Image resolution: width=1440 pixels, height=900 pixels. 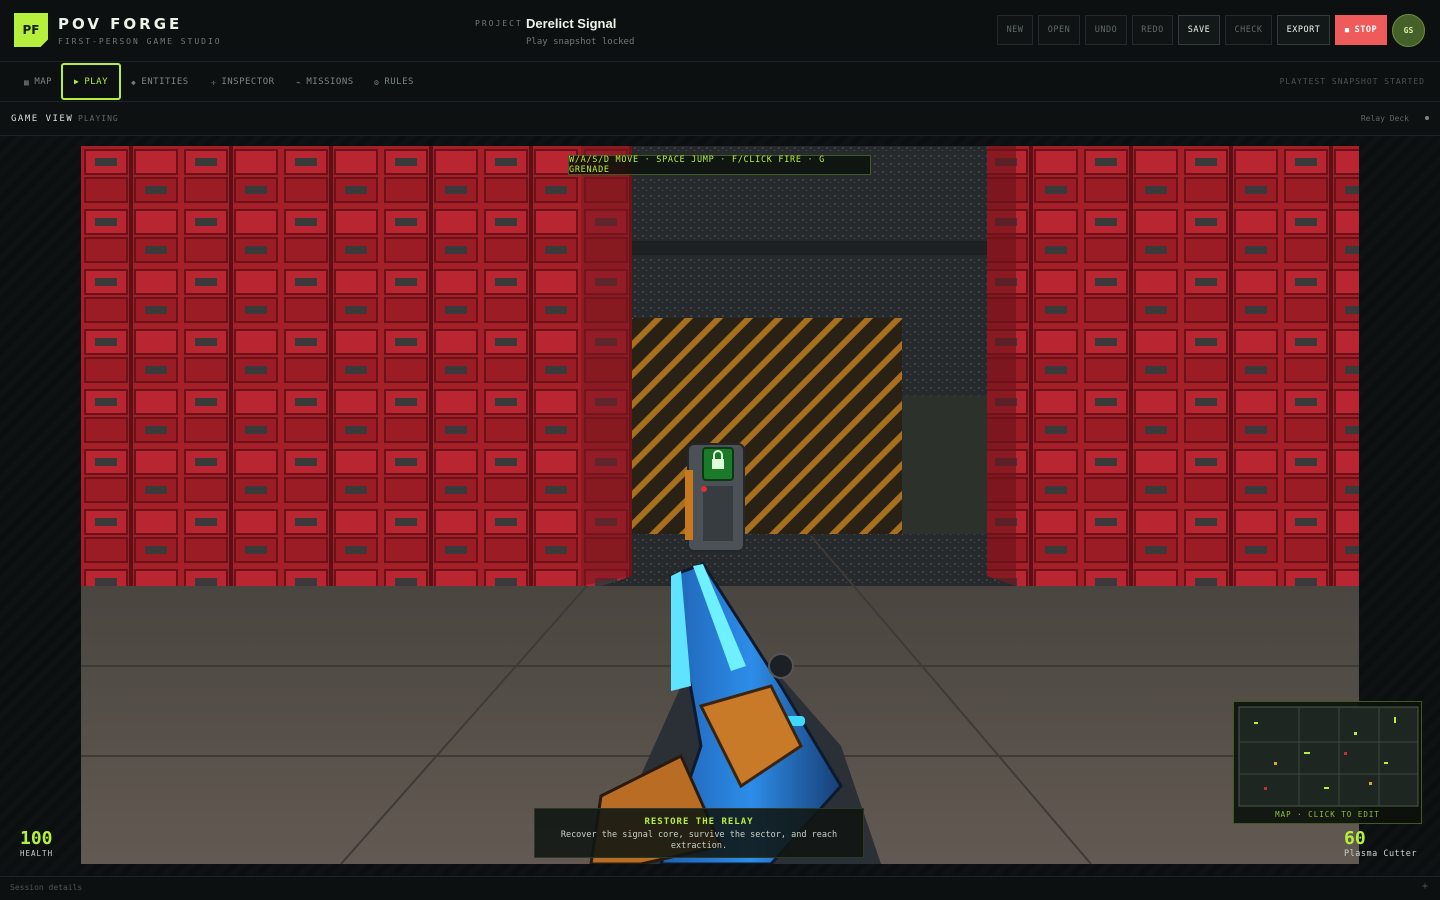 I want to click on tab-map-label: MAP, so click(x=43, y=82).